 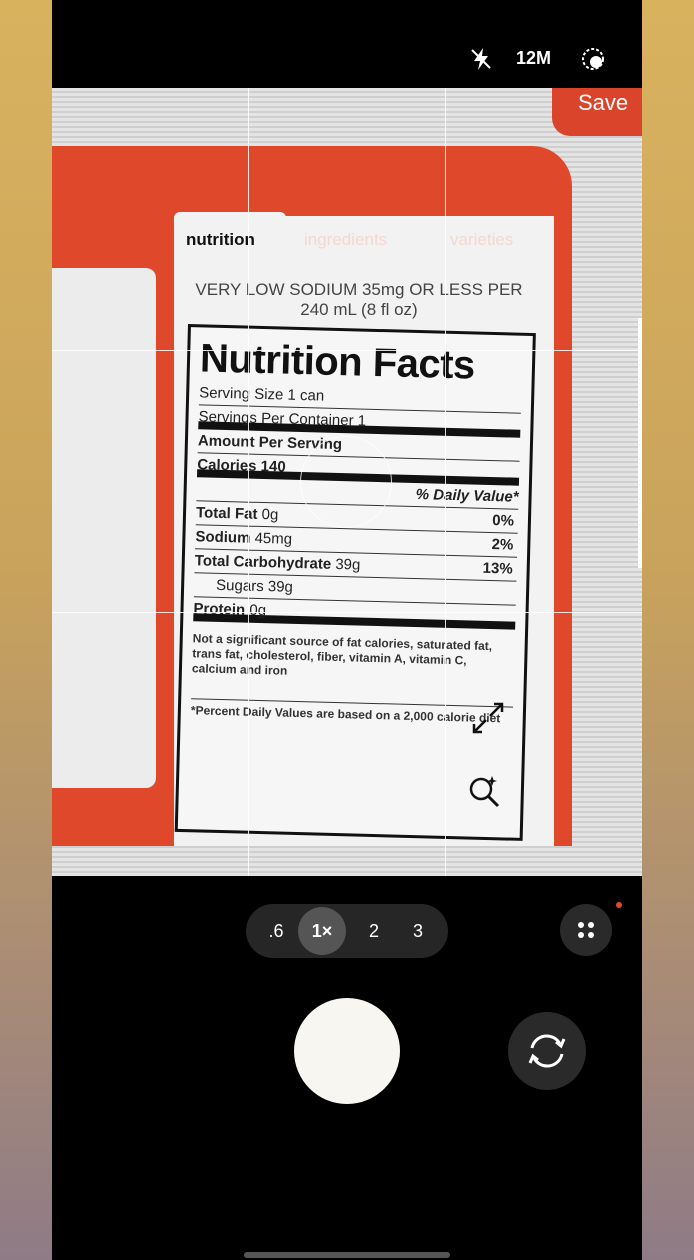 I want to click on zoom-option-2: 2, so click(x=374, y=931).